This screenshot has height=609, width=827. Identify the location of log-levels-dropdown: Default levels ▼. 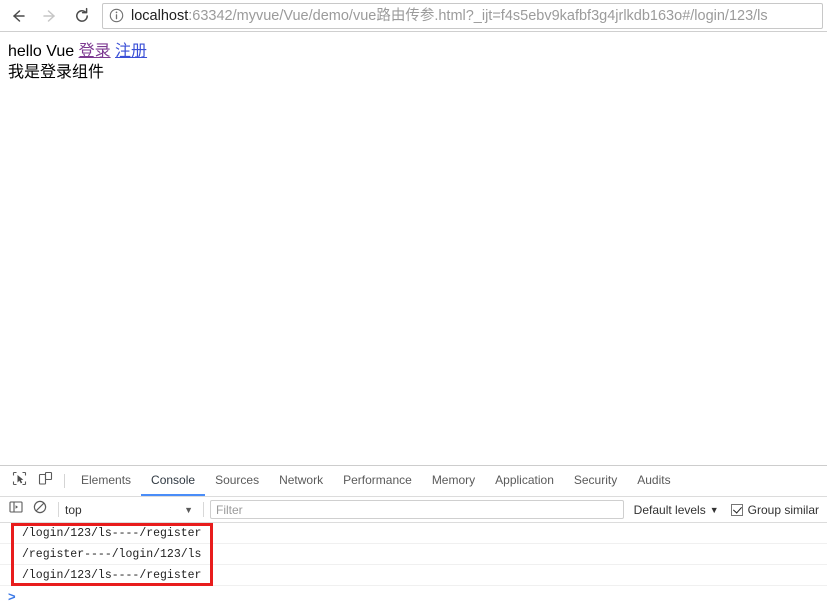
(676, 510).